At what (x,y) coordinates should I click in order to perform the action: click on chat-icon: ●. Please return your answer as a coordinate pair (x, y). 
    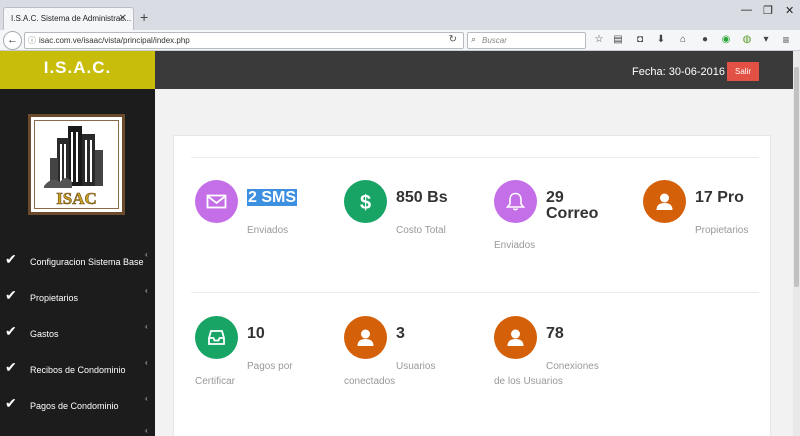
    Looking at the image, I should click on (705, 40).